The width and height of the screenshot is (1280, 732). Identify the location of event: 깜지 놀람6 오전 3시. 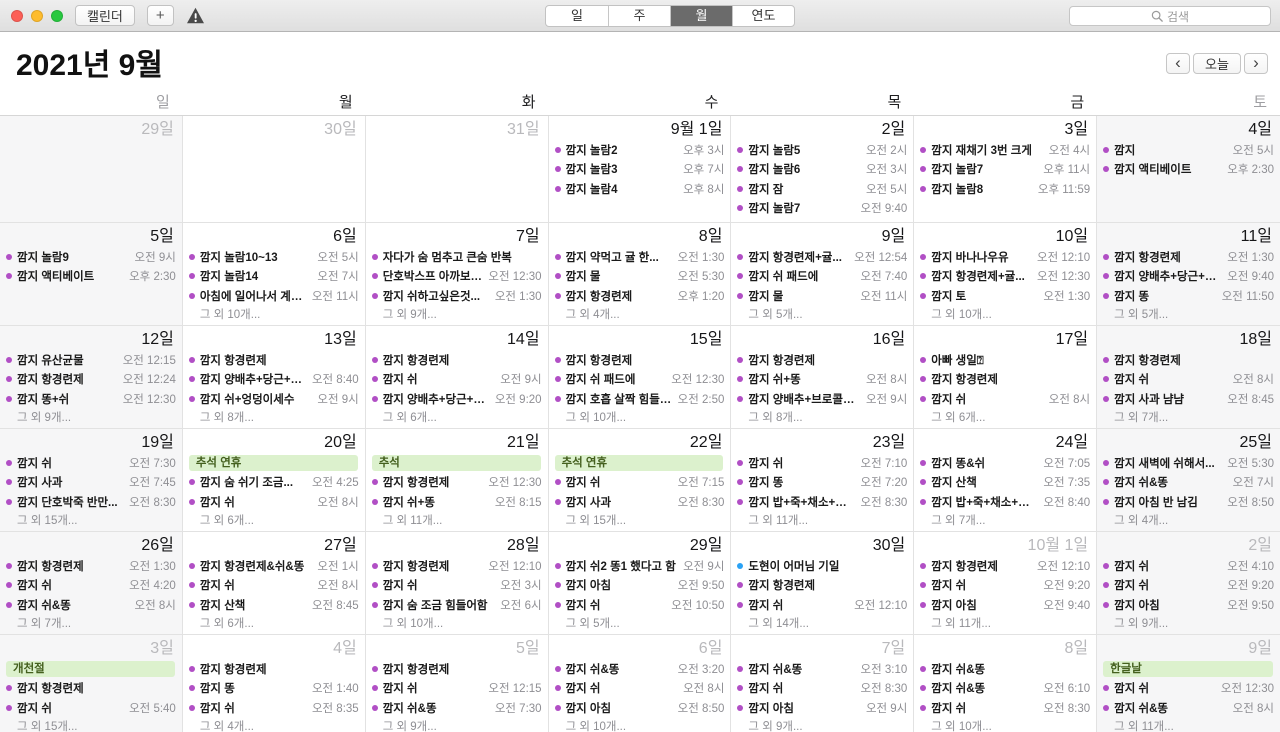
(822, 170).